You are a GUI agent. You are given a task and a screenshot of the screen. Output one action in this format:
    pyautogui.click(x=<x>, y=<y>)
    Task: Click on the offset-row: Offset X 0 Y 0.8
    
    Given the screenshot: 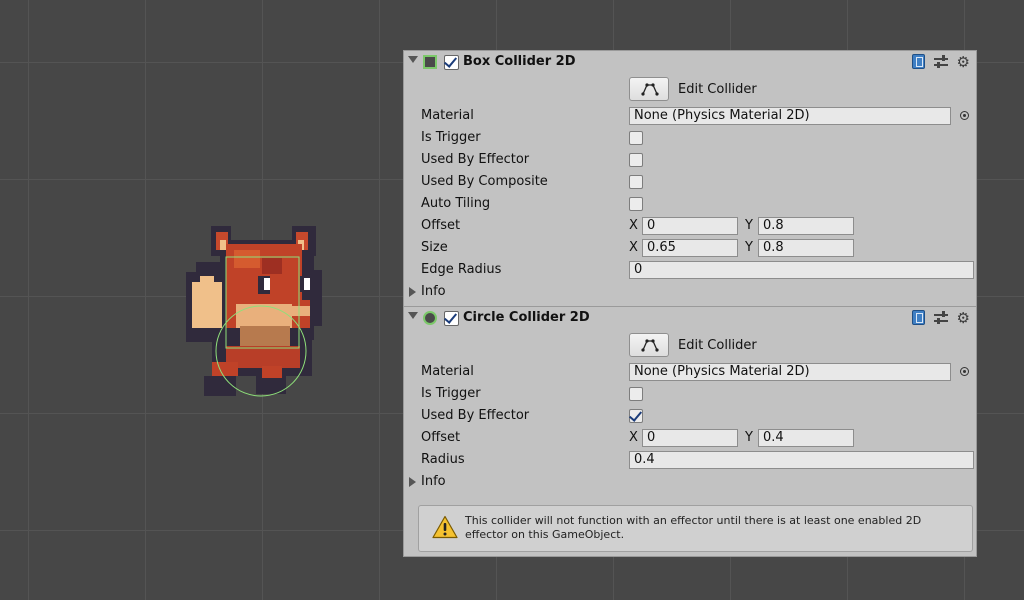 What is the action you would take?
    pyautogui.click(x=690, y=226)
    